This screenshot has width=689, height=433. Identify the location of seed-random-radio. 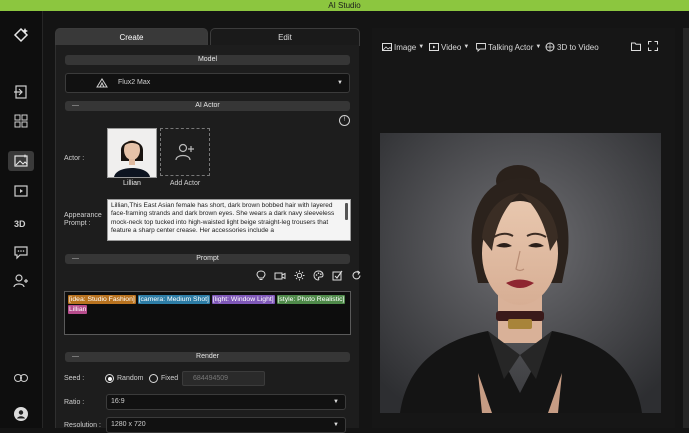
(109, 378).